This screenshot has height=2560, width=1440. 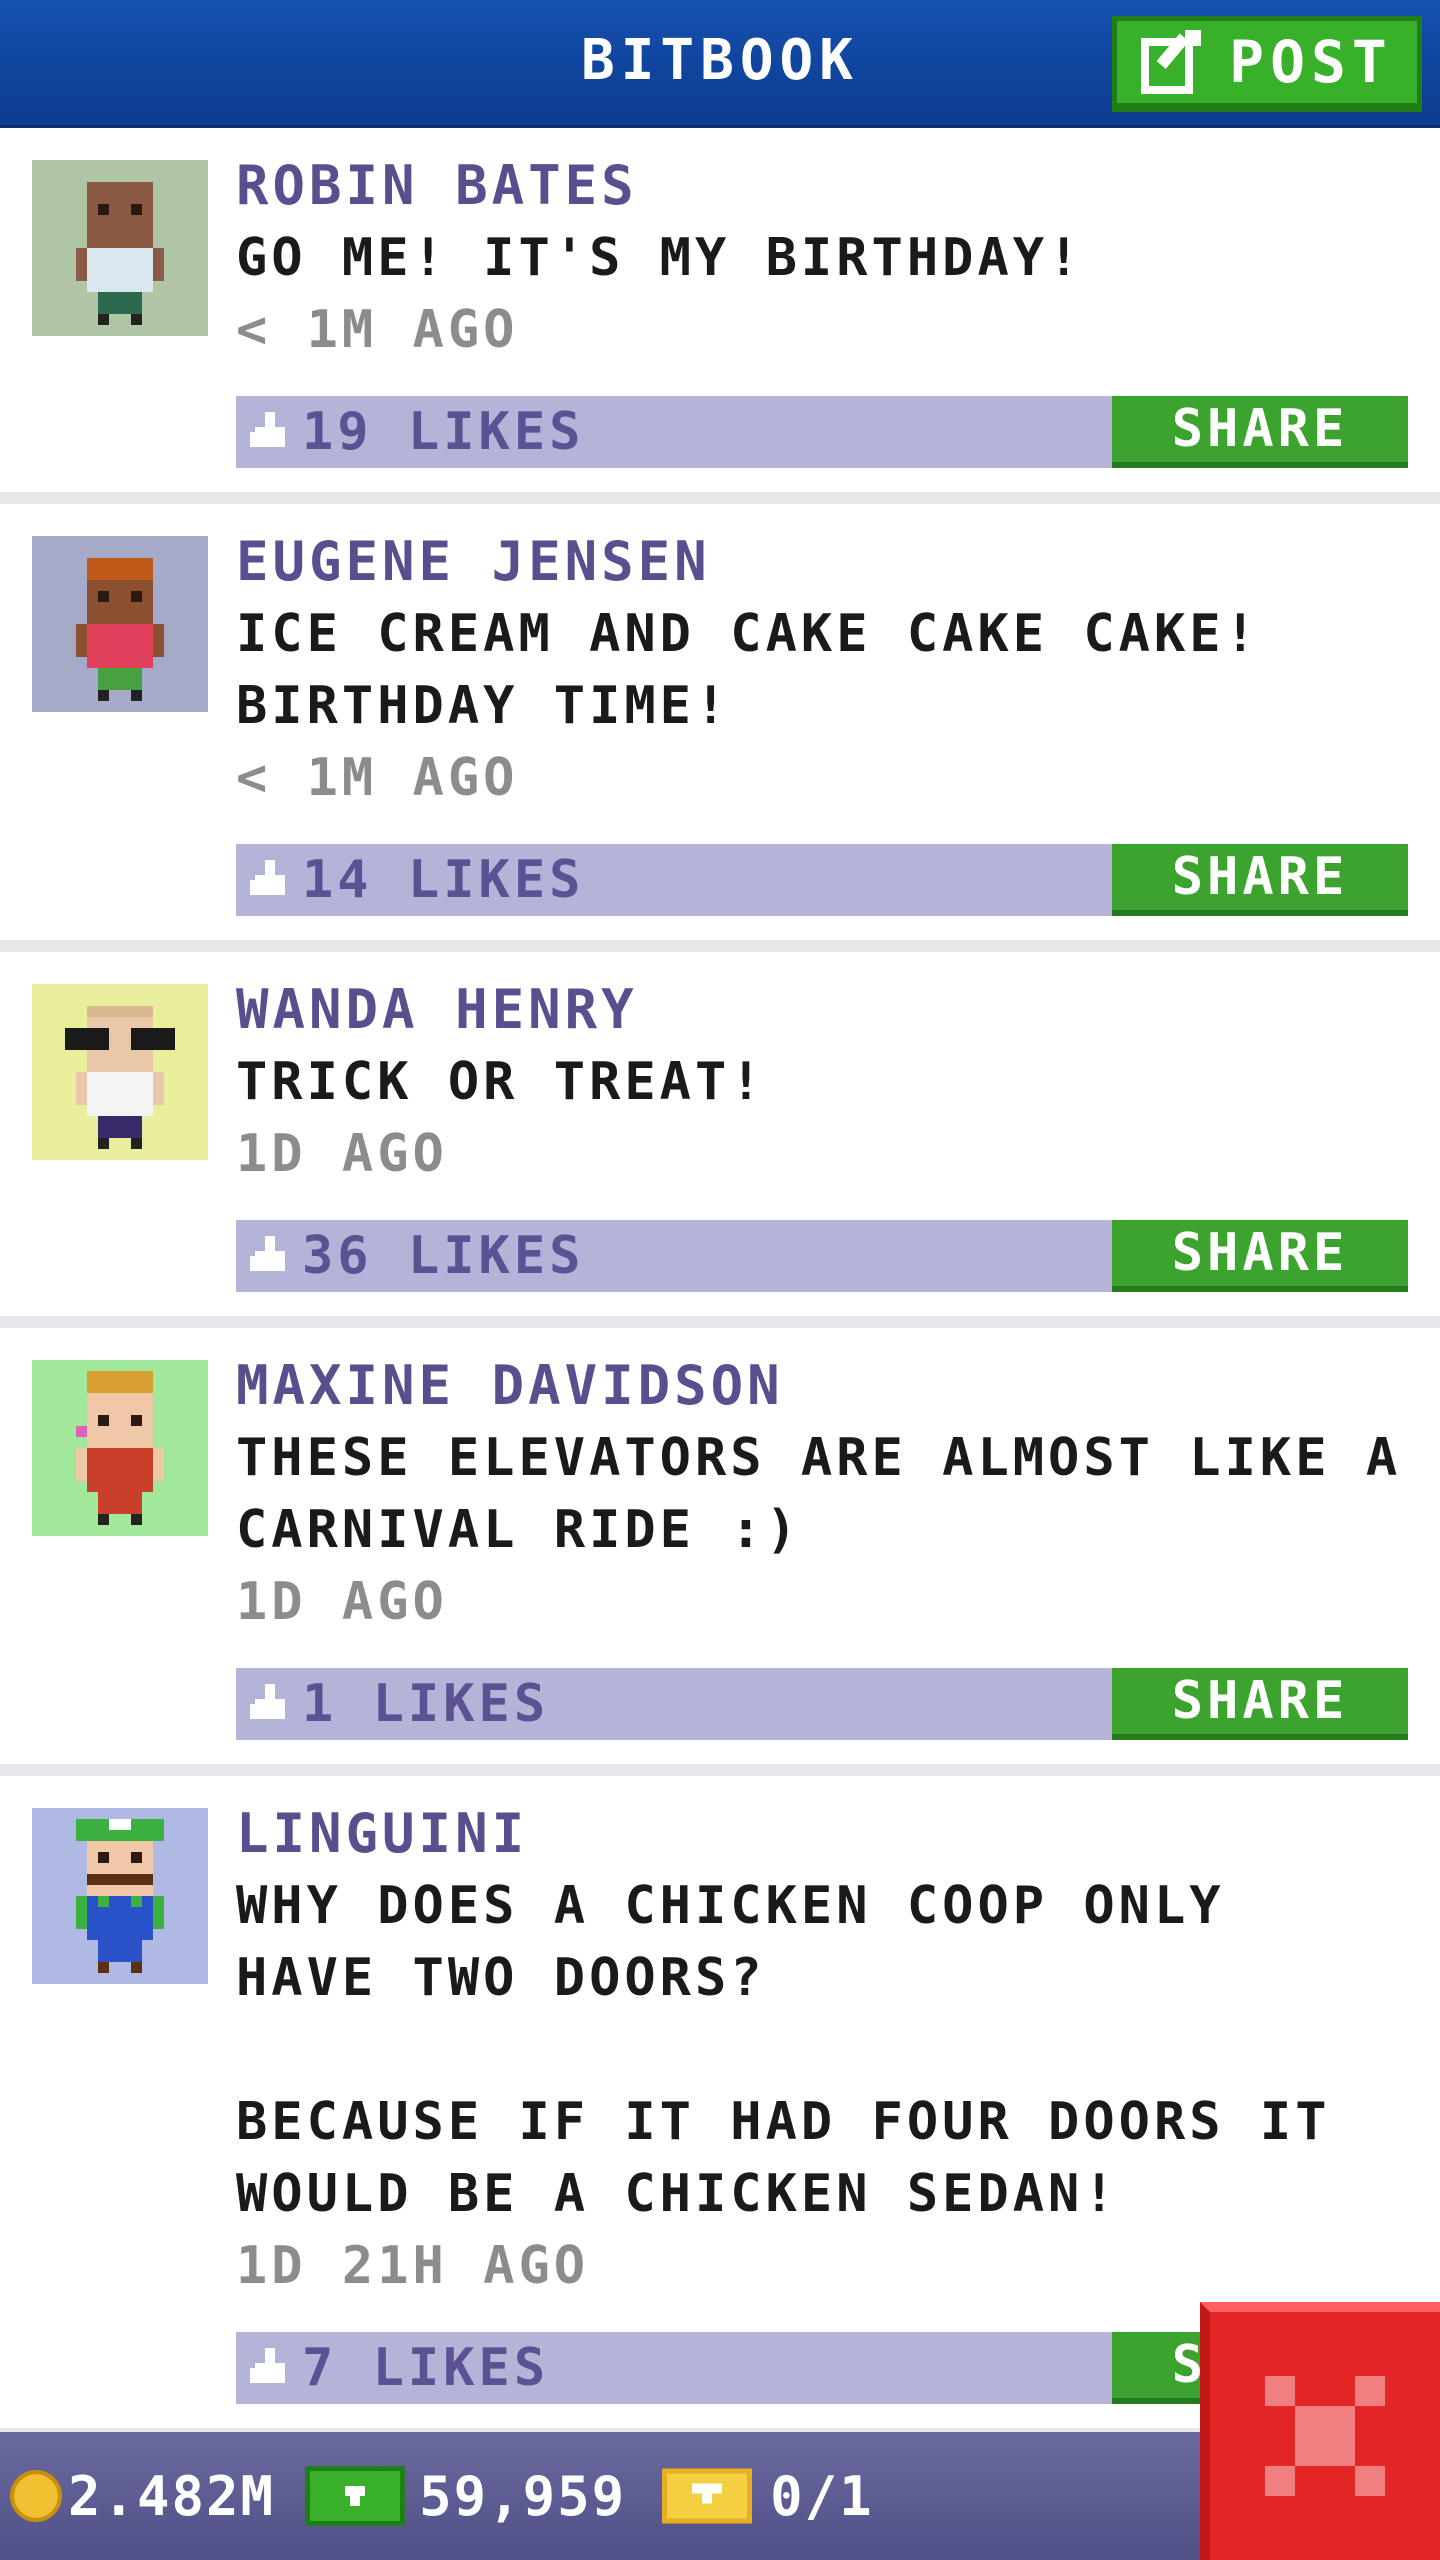 What do you see at coordinates (823, 1386) in the screenshot?
I see `post-author: MAXINE DAVIDSON` at bounding box center [823, 1386].